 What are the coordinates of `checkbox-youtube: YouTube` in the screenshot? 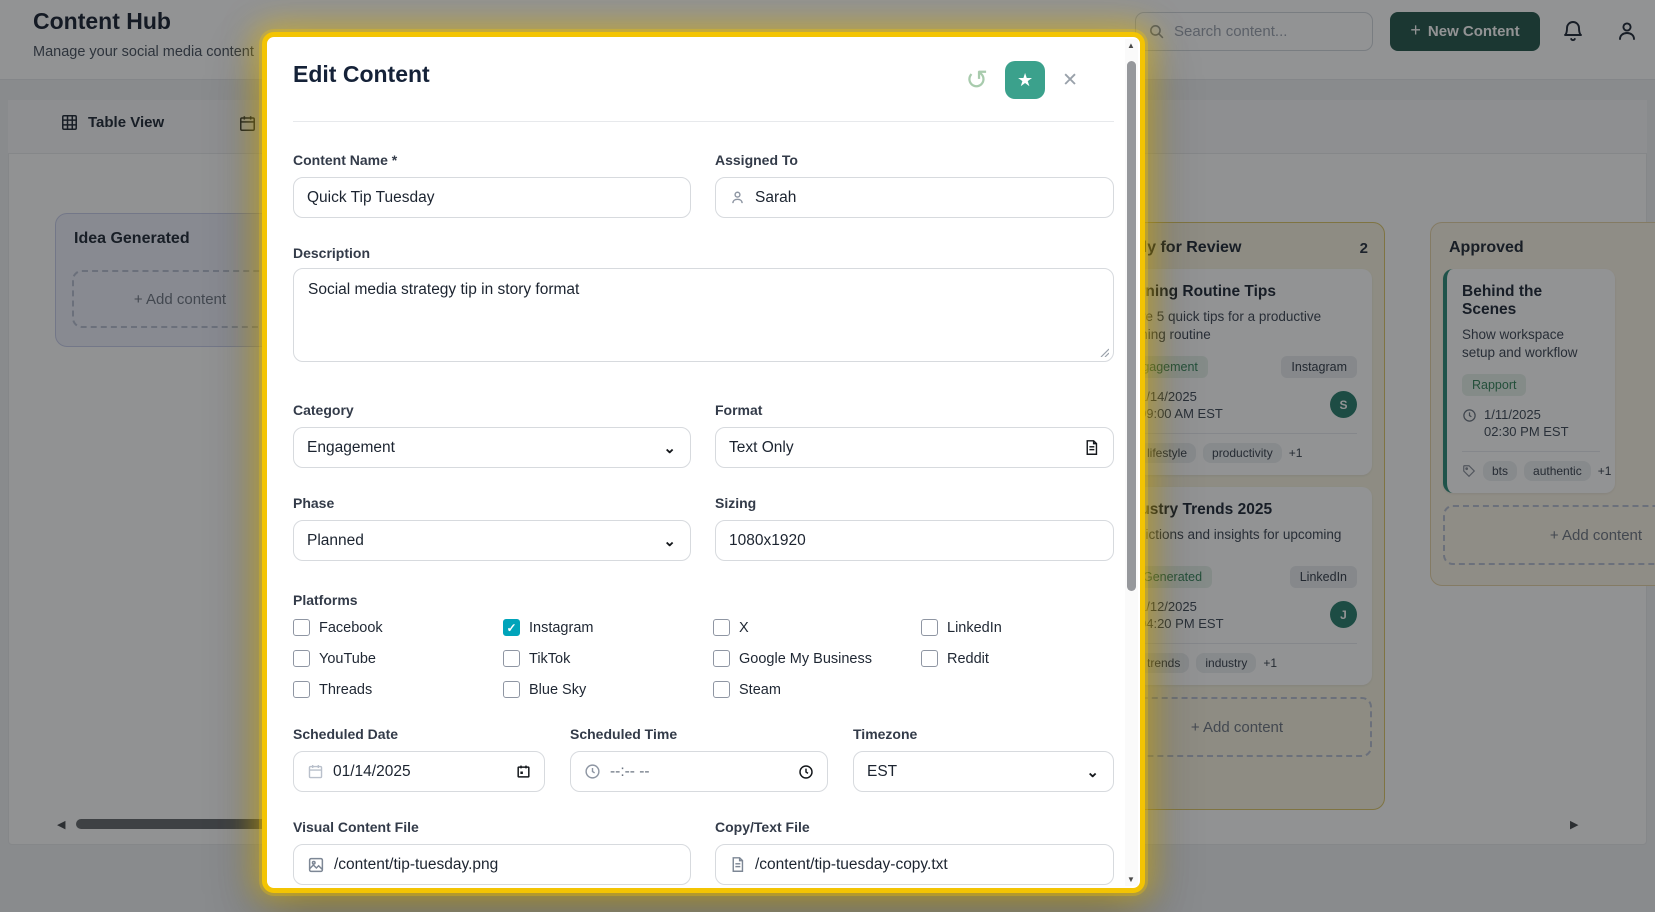 It's located at (398, 658).